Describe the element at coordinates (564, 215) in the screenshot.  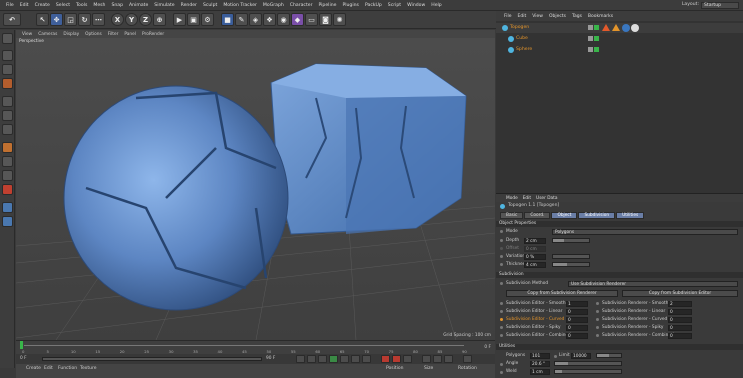
I see `tab-object: Object` at that location.